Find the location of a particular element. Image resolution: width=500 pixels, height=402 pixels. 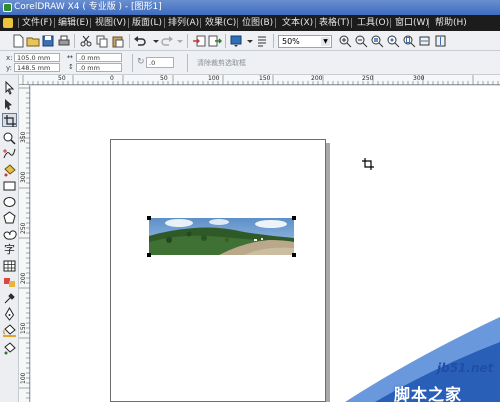

width-arrows-icon: ↔ is located at coordinates (70, 57).